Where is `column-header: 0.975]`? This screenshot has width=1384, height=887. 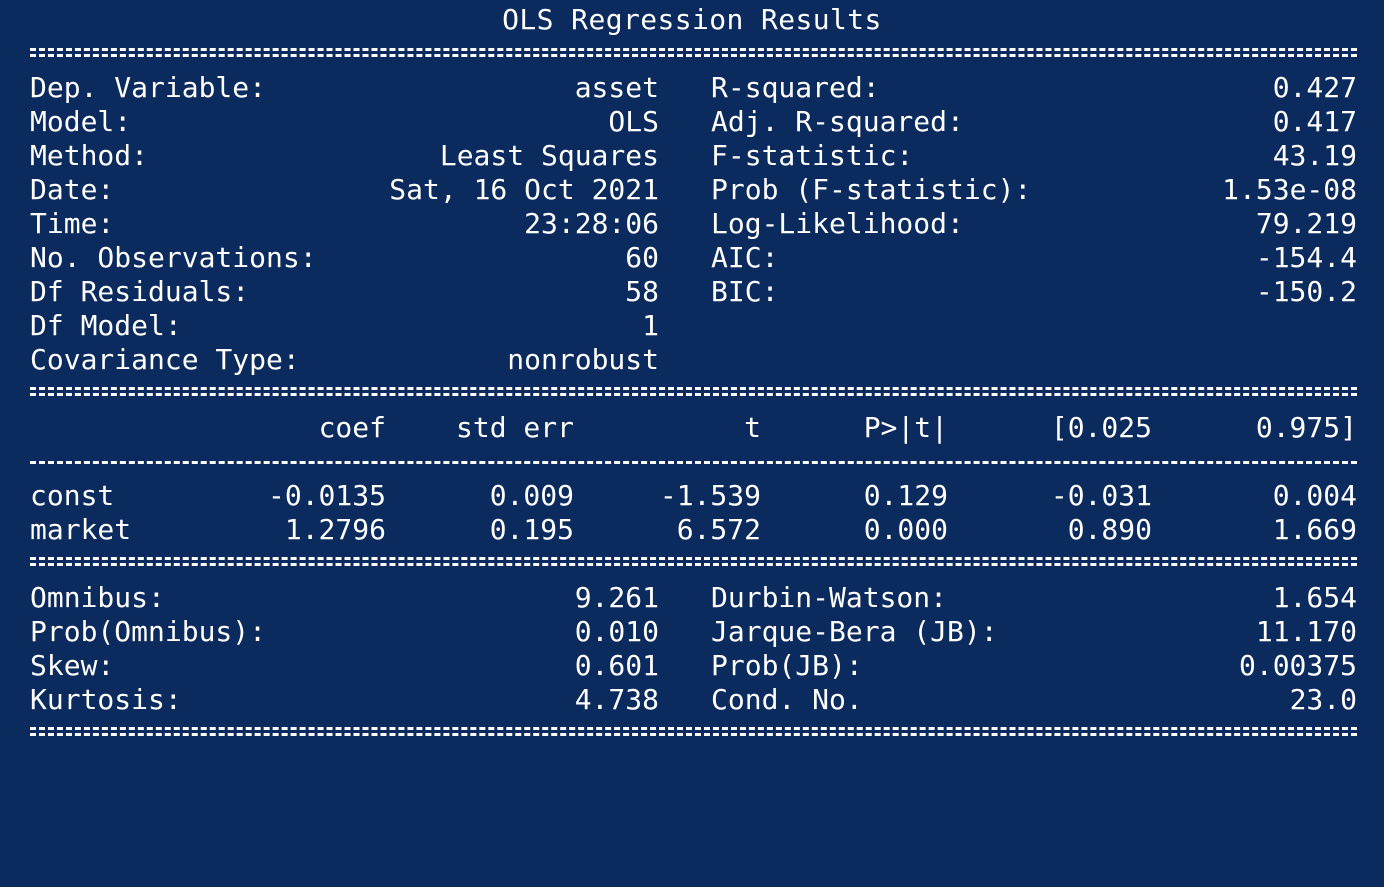
column-header: 0.975] is located at coordinates (1306, 427).